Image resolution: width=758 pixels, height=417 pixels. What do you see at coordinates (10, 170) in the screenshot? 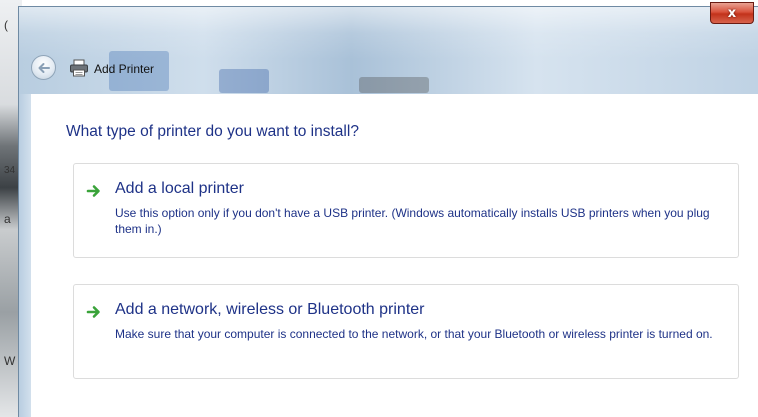
I see `background-glyph: 34` at bounding box center [10, 170].